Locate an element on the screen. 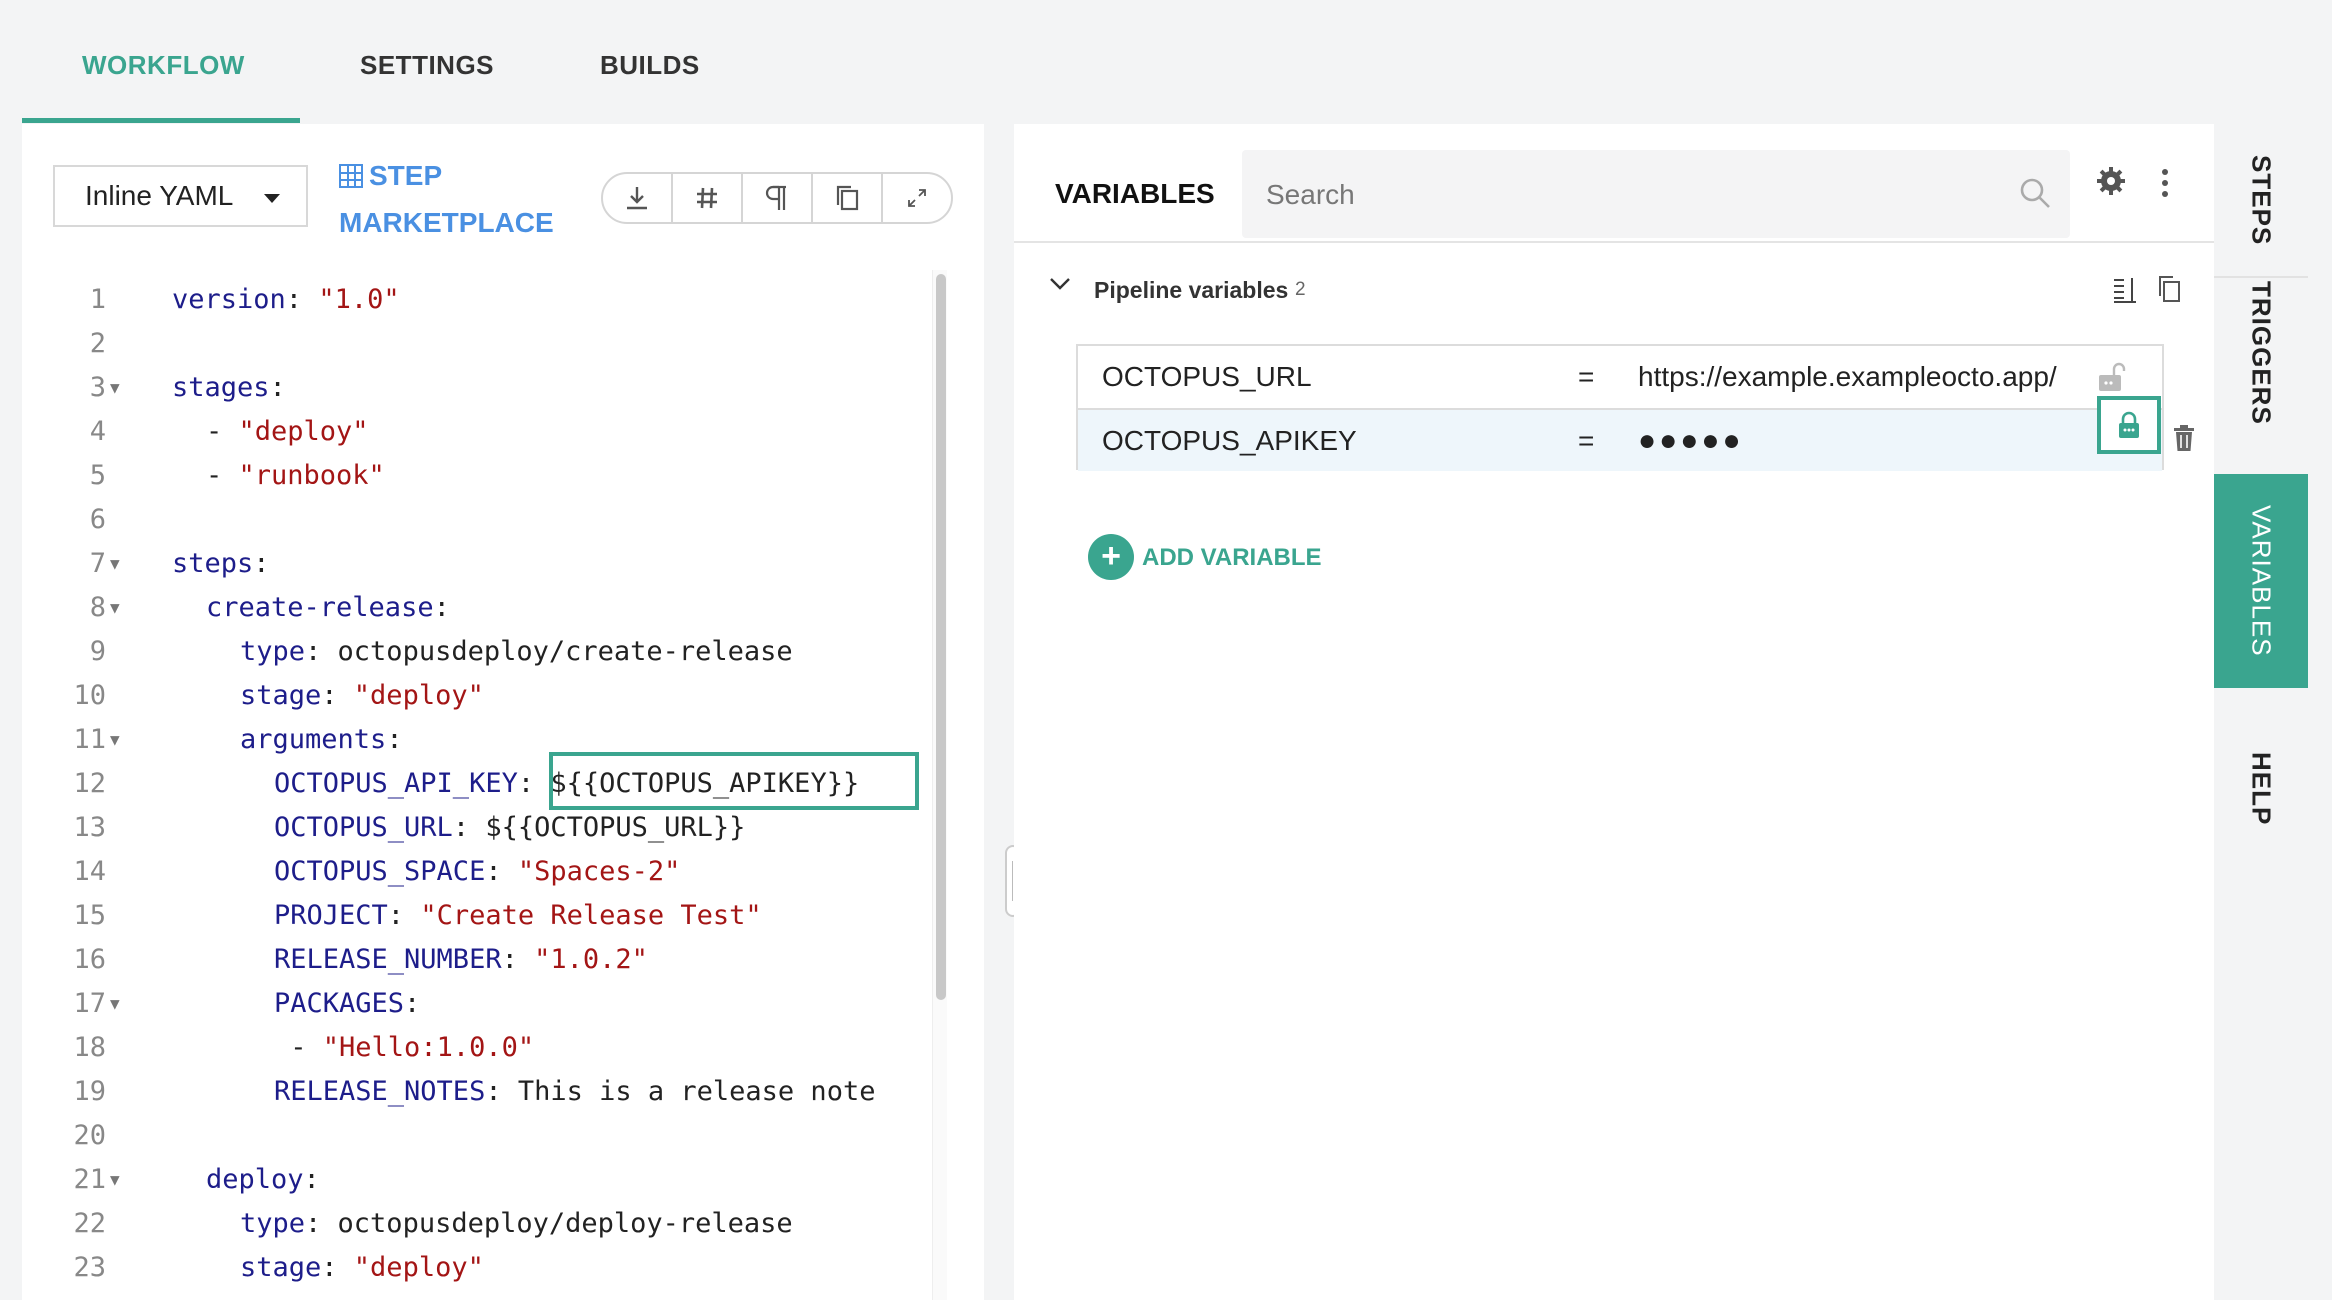 The image size is (2332, 1300). trash-icon is located at coordinates (2184, 438).